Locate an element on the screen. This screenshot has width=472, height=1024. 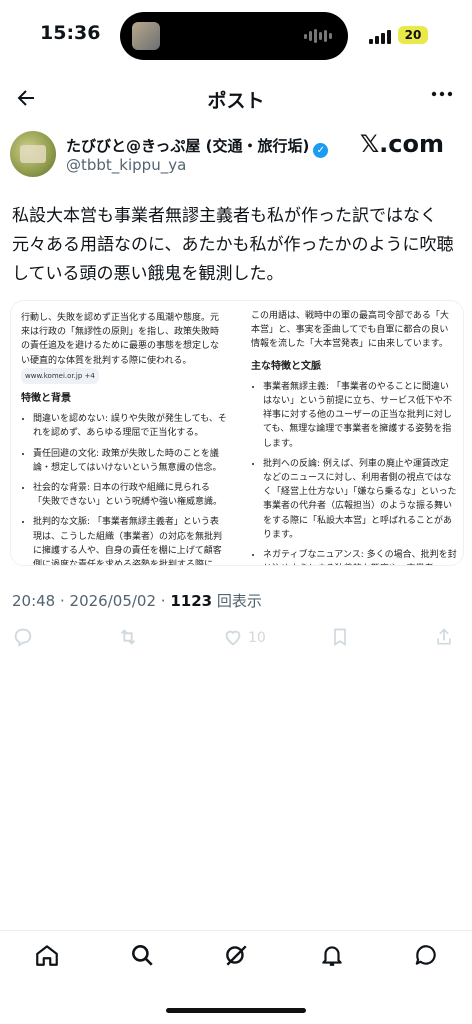
author-name: たびびと@きっぷ屋 (交通・旅行垢) ✓ is located at coordinates (197, 146).